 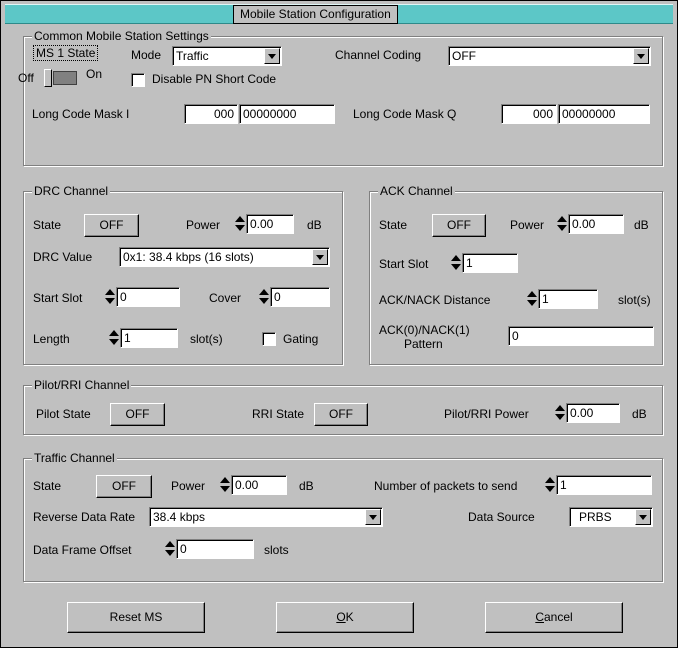 What do you see at coordinates (300, 297) in the screenshot?
I see `drc-cover-input: 0` at bounding box center [300, 297].